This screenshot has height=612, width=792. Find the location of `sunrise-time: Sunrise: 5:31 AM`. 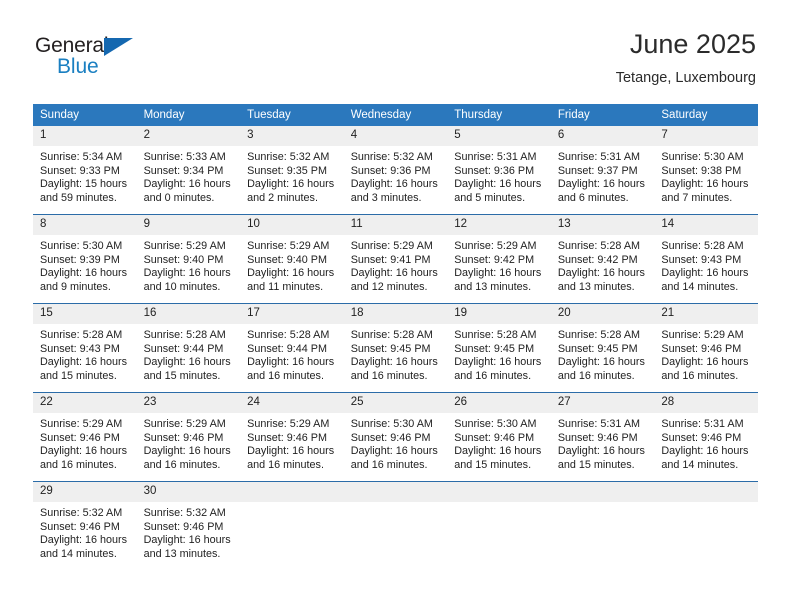

sunrise-time: Sunrise: 5:31 AM is located at coordinates (599, 157).